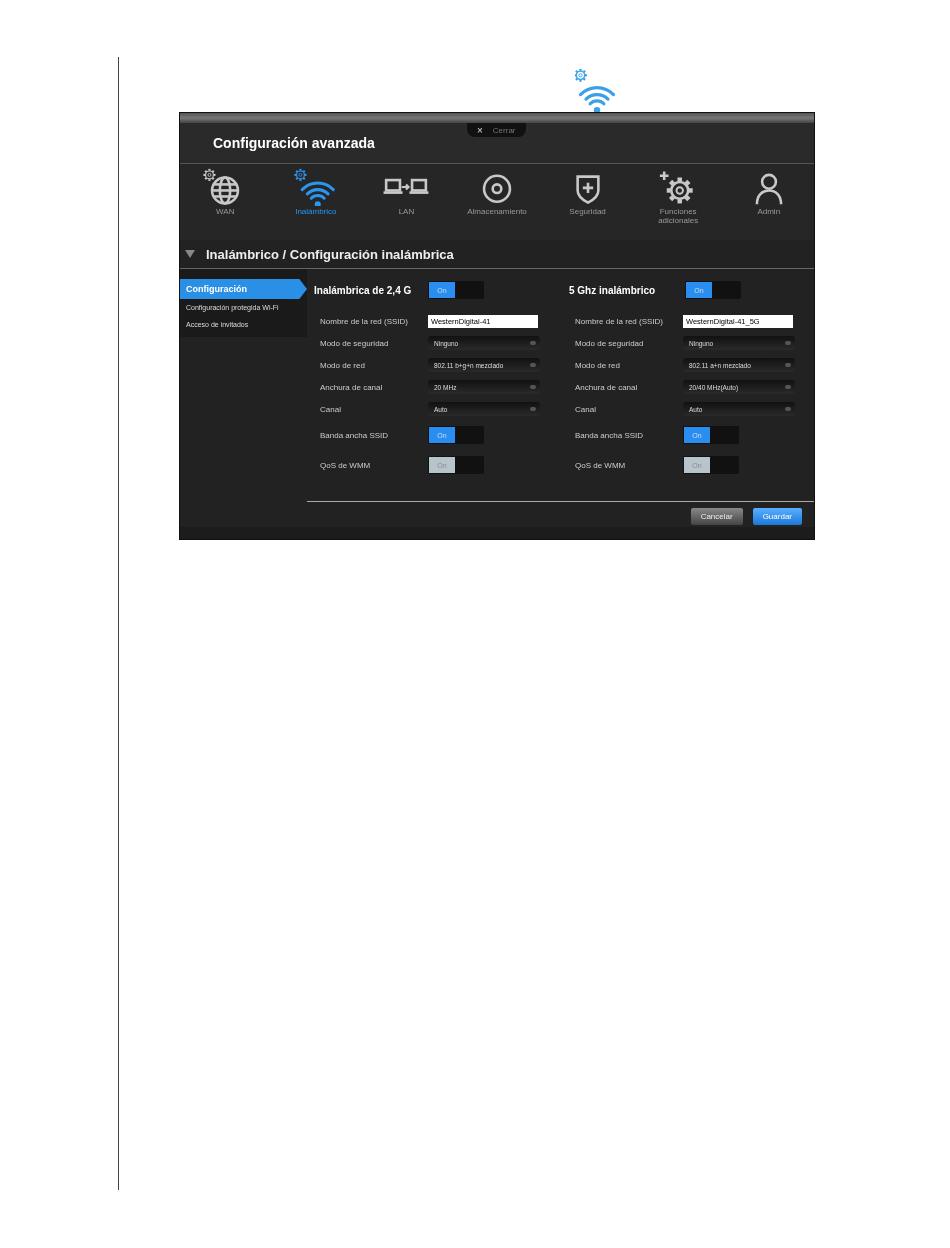 The image size is (950, 1248). What do you see at coordinates (587, 202) in the screenshot?
I see `nav-tab: Seguridad` at bounding box center [587, 202].